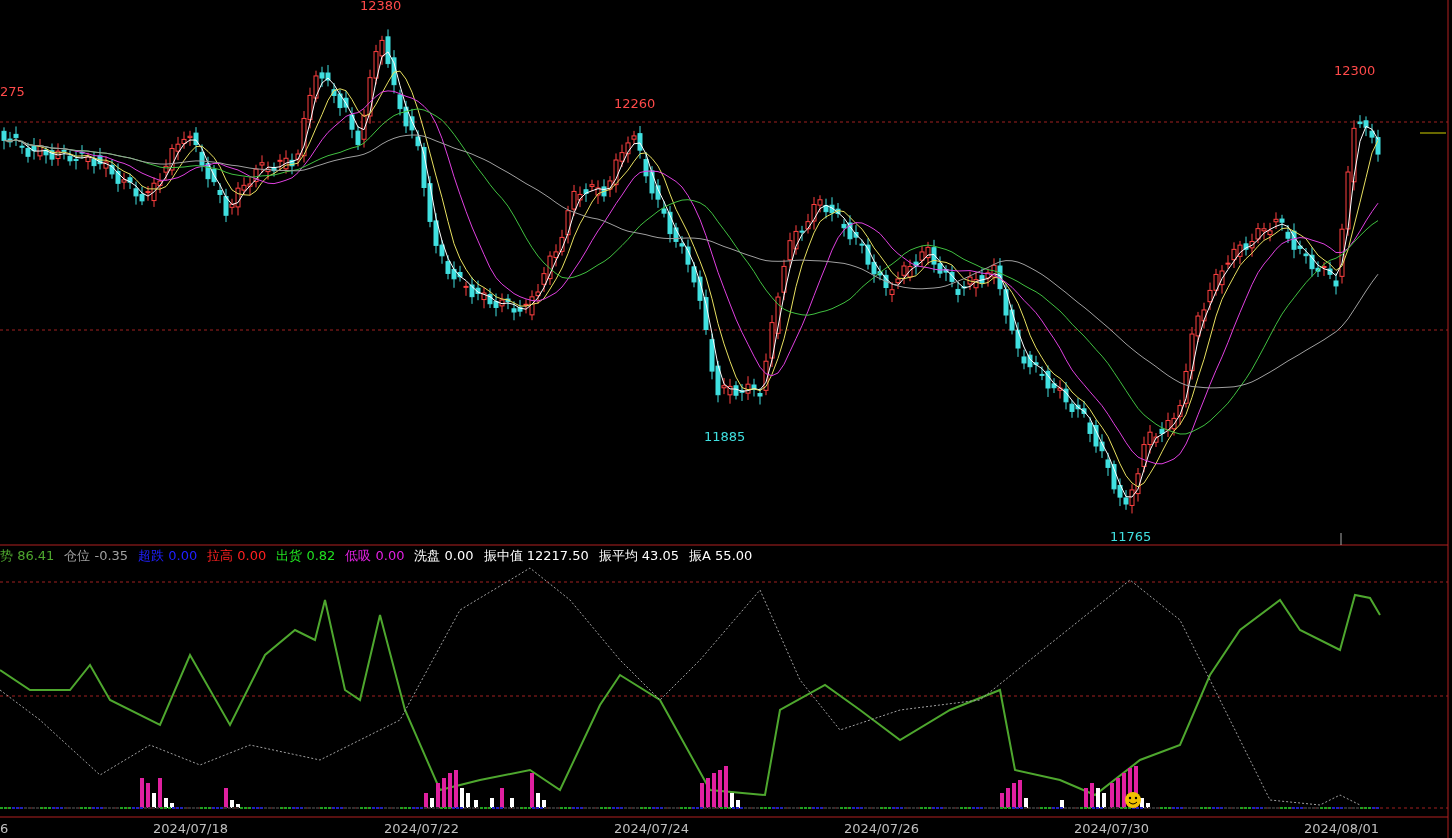 Image resolution: width=1452 pixels, height=838 pixels. What do you see at coordinates (381, 7) in the screenshot?
I see `price-extreme-label: 12380` at bounding box center [381, 7].